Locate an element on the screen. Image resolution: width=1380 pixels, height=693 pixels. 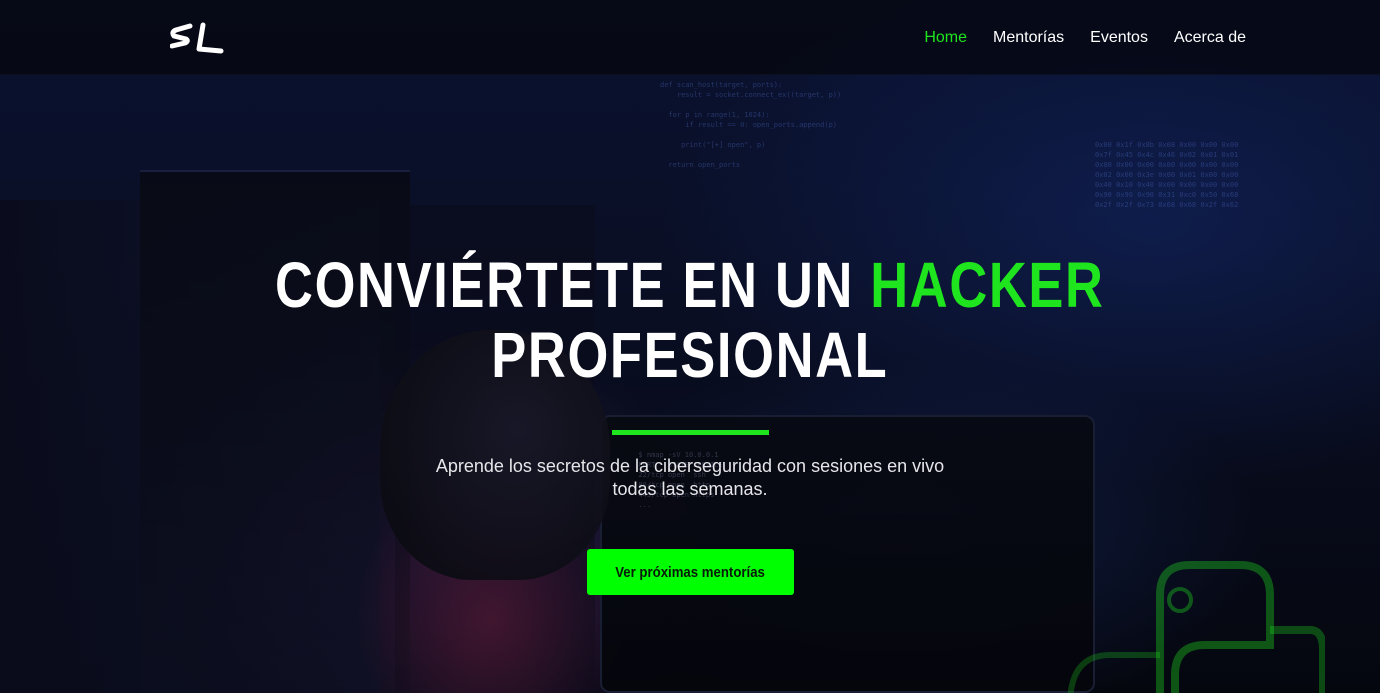
headline-part1: CONVIÉRTETE EN UN is located at coordinates (565, 285).